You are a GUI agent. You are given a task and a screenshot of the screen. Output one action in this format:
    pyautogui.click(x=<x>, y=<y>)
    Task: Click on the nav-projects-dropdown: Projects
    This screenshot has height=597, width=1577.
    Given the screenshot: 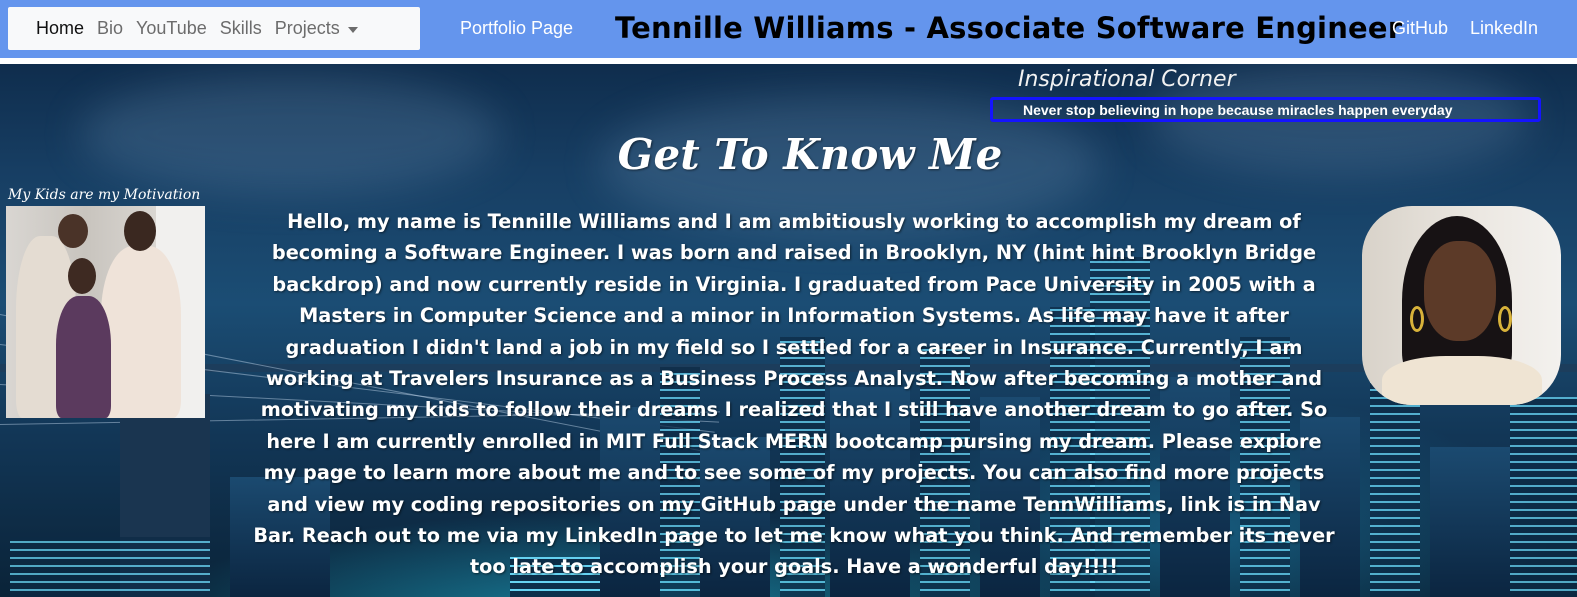 What is the action you would take?
    pyautogui.click(x=316, y=28)
    